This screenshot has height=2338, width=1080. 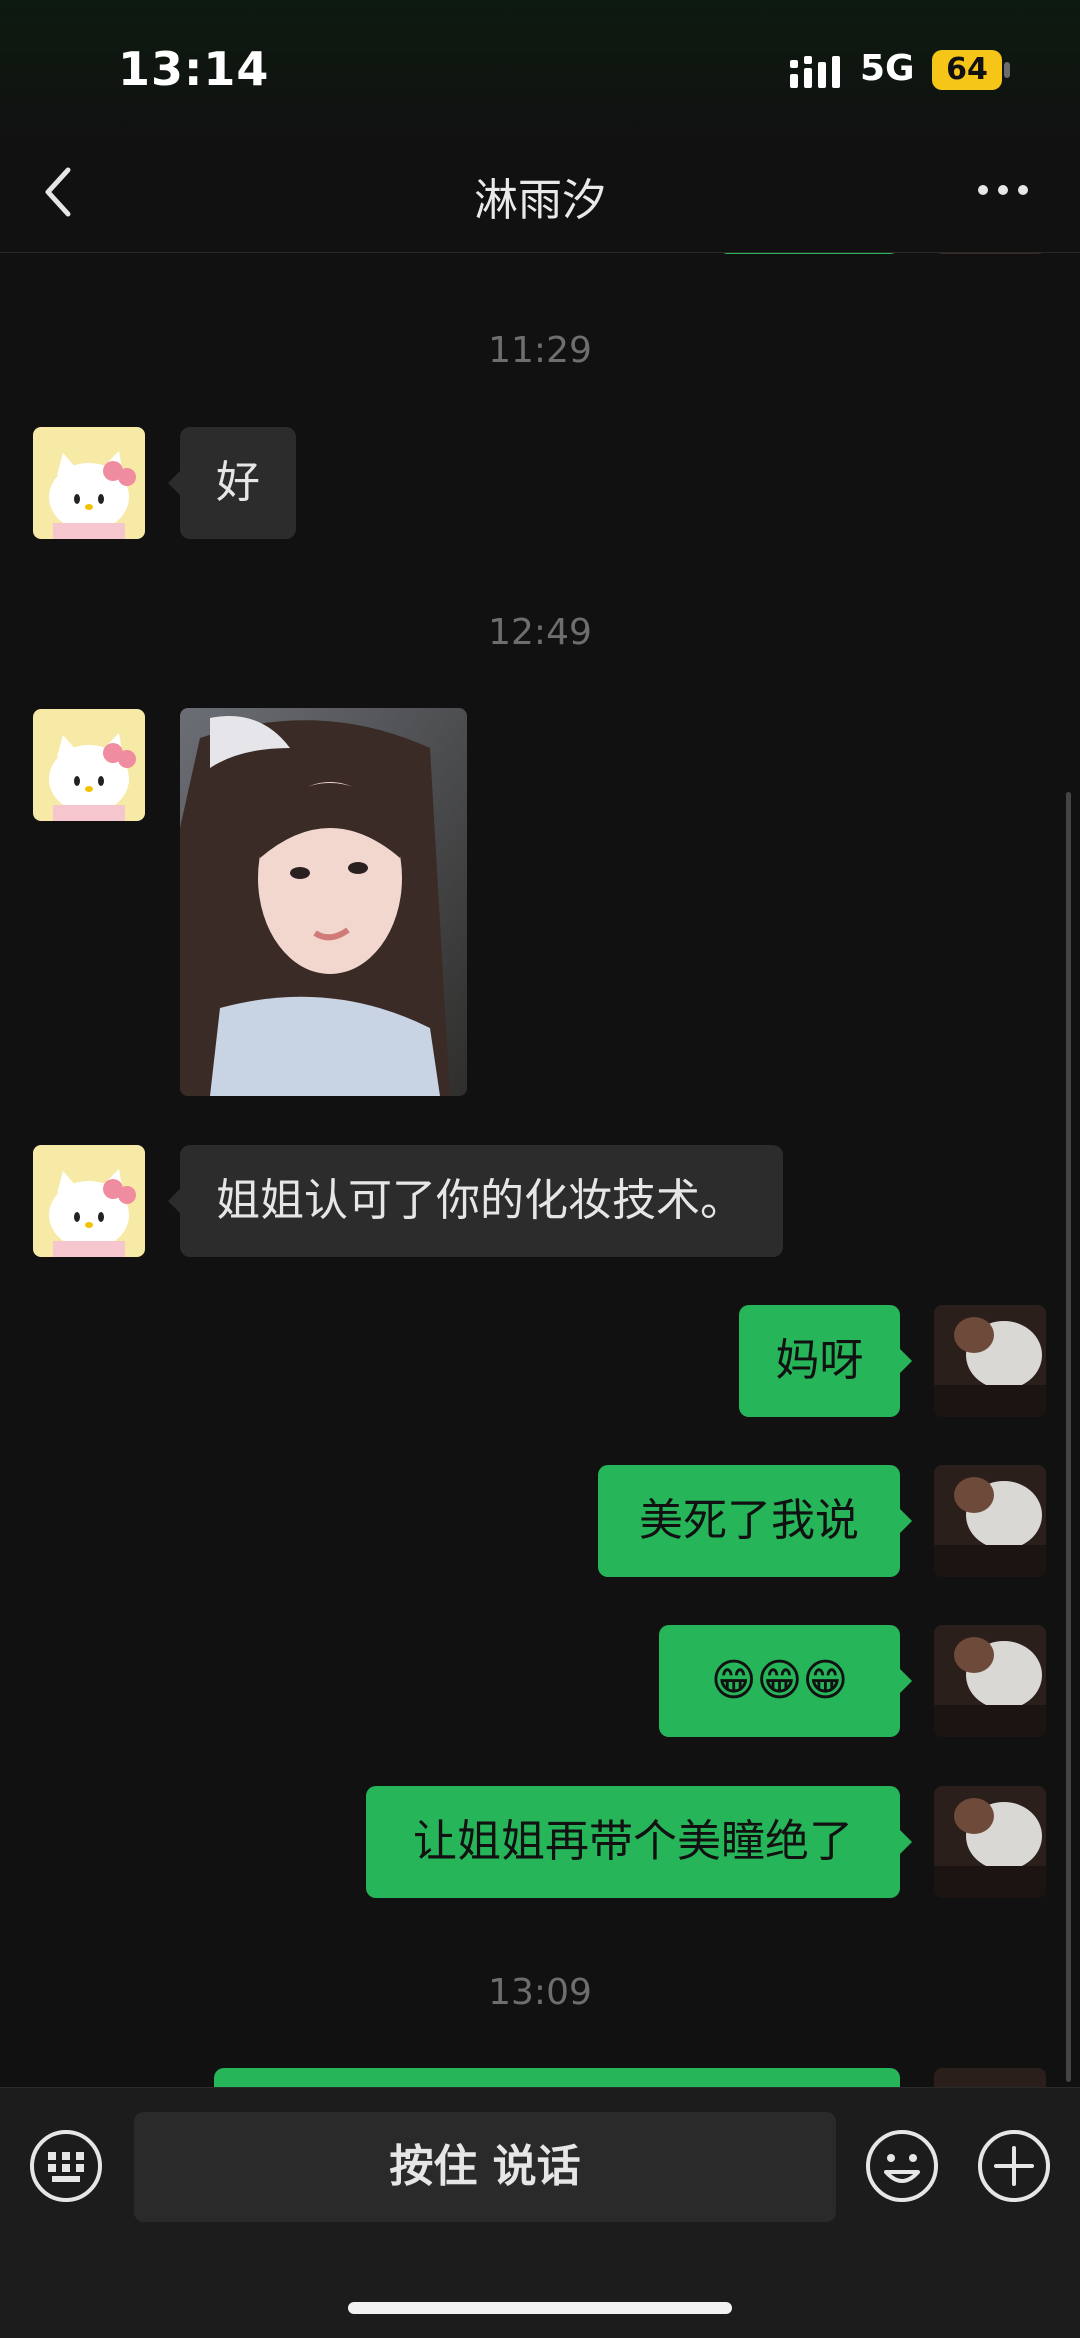 I want to click on portrait-photo-image, so click(x=323, y=902).